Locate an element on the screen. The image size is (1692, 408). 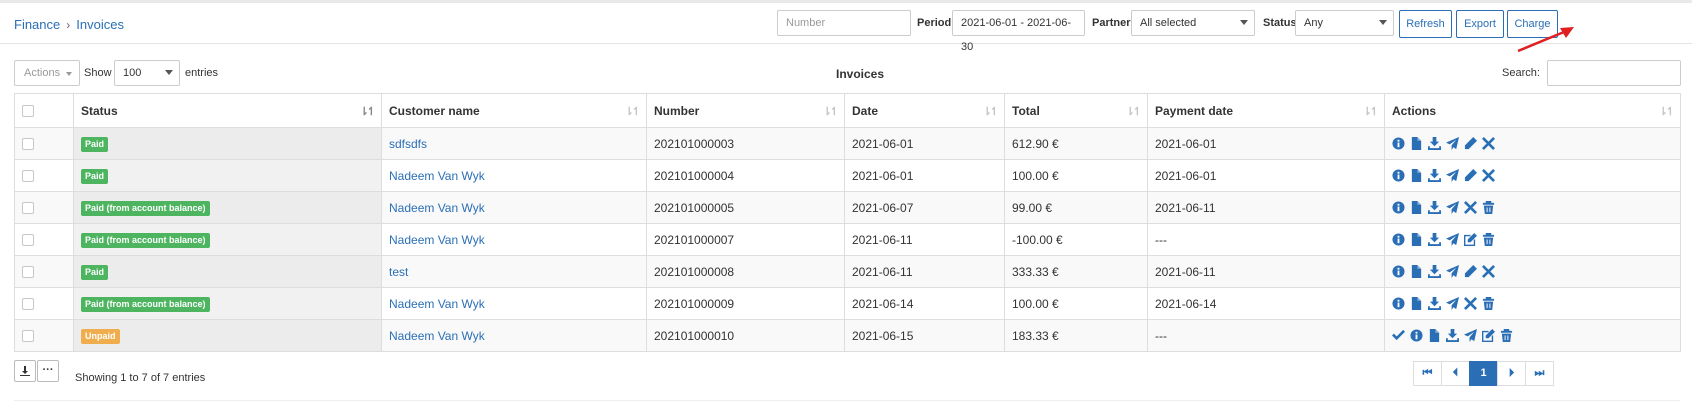
total-cell: 100.00 € is located at coordinates (1076, 175).